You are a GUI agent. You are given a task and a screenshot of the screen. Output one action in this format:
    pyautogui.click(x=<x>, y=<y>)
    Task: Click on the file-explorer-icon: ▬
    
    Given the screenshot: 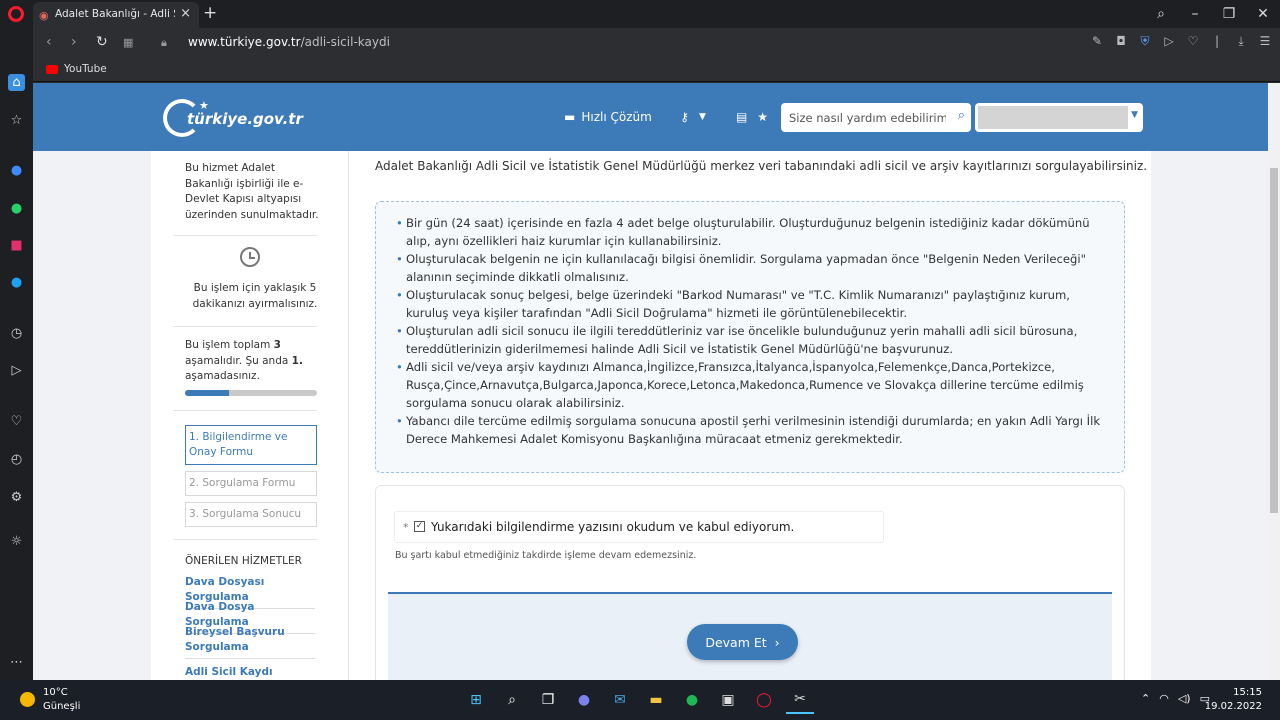 What is the action you would take?
    pyautogui.click(x=656, y=700)
    